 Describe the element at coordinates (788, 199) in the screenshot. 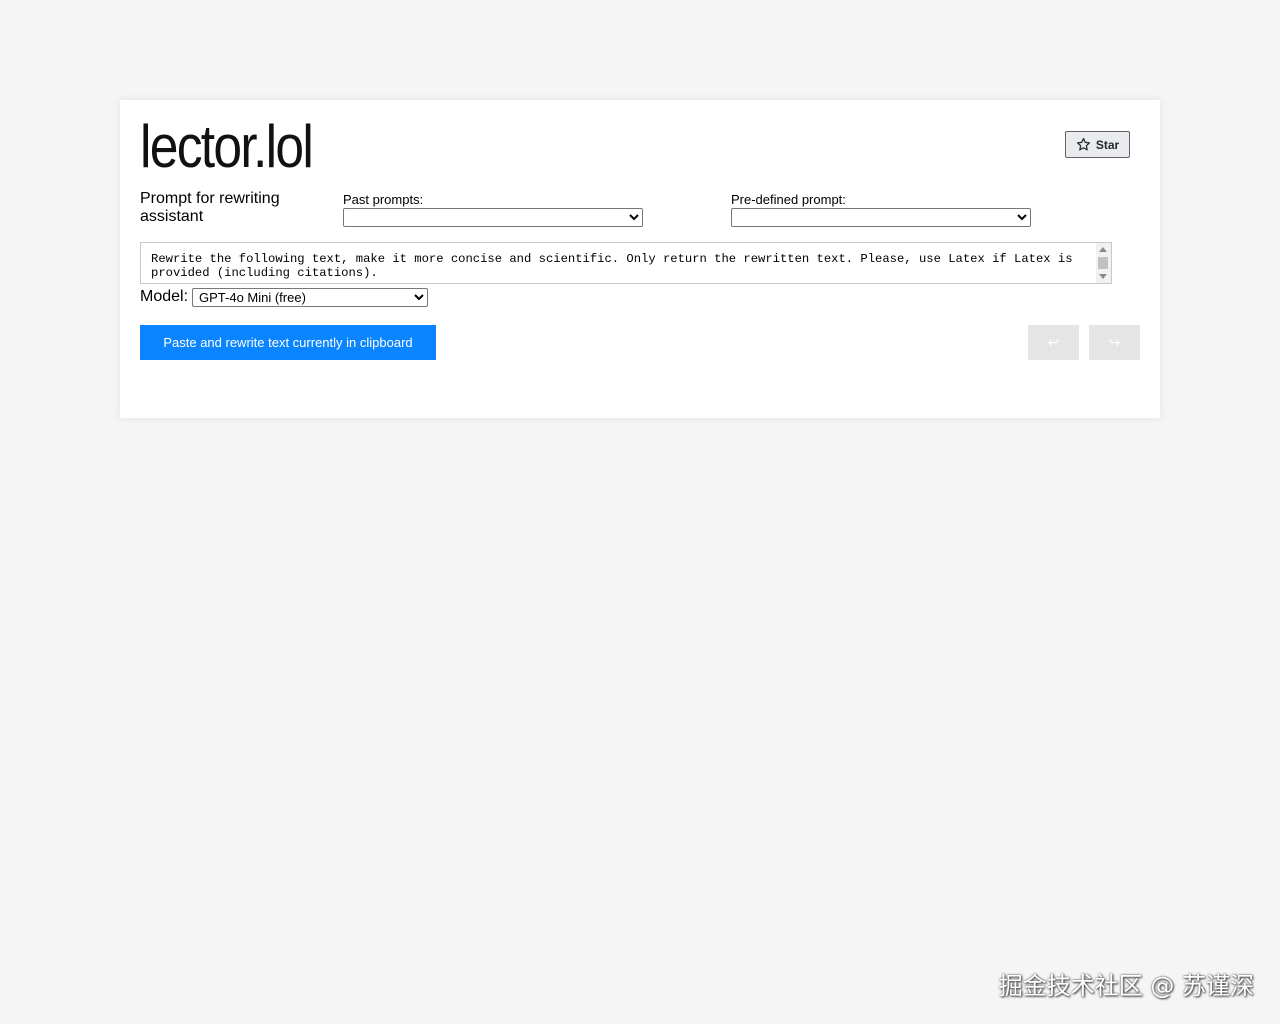

I see `predefined-prompt-label: Pre-defined prompt:` at that location.